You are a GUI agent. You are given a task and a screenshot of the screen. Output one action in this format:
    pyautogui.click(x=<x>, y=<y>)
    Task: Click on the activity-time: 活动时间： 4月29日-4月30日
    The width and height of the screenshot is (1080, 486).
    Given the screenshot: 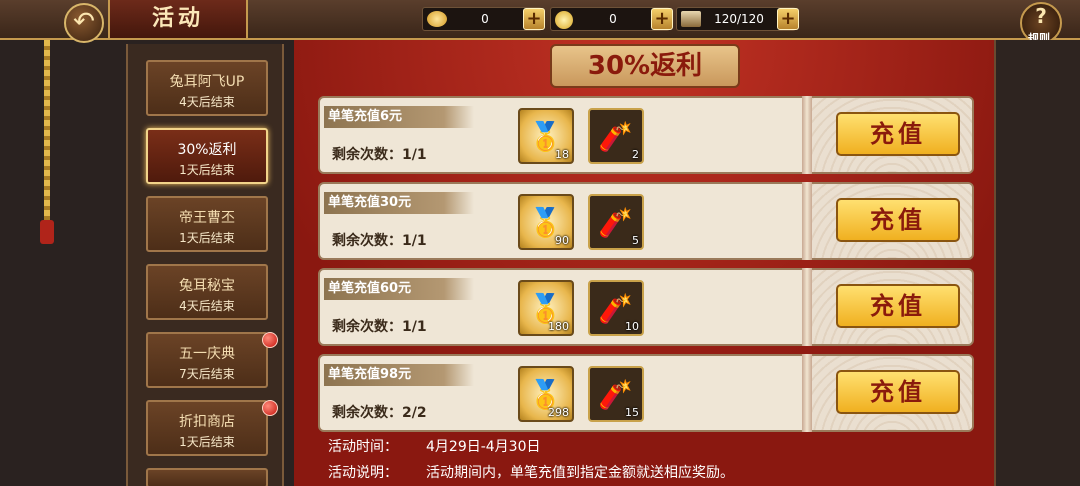 What is the action you would take?
    pyautogui.click(x=434, y=446)
    